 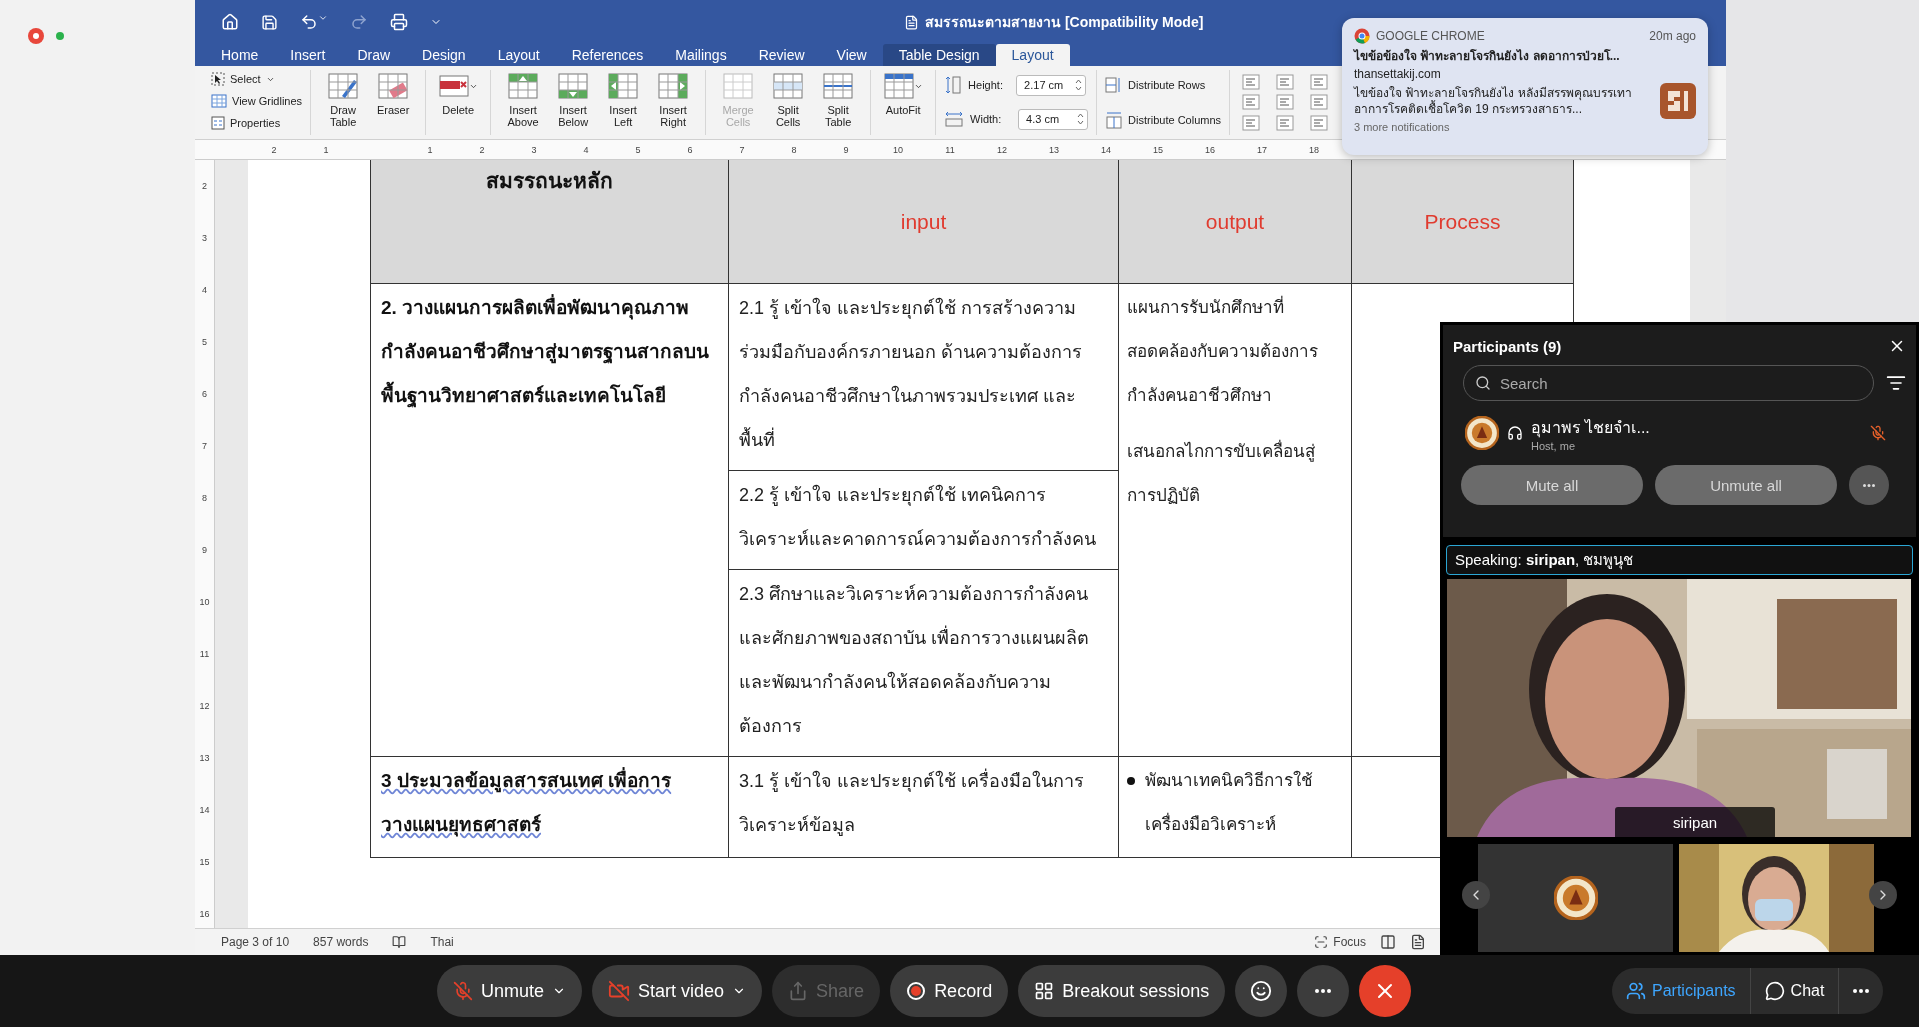 What do you see at coordinates (1463, 222) in the screenshot?
I see `header-cell: Process` at bounding box center [1463, 222].